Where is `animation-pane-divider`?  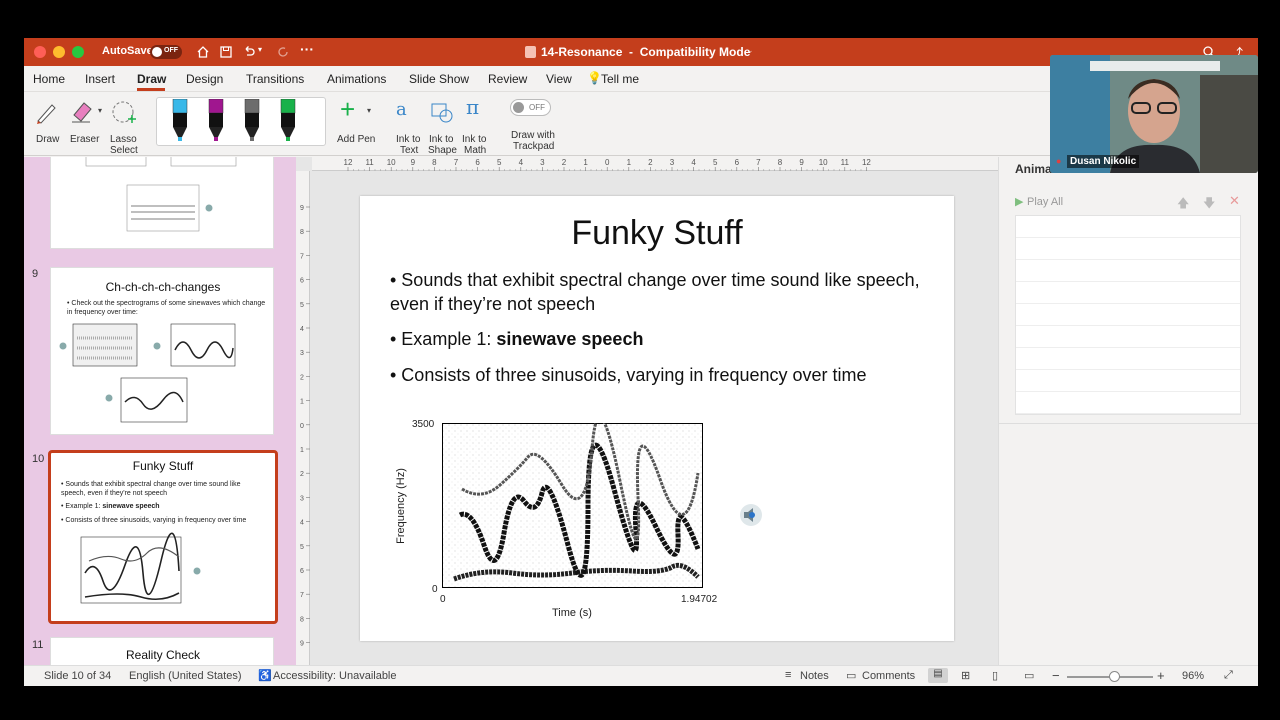 animation-pane-divider is located at coordinates (1128, 423).